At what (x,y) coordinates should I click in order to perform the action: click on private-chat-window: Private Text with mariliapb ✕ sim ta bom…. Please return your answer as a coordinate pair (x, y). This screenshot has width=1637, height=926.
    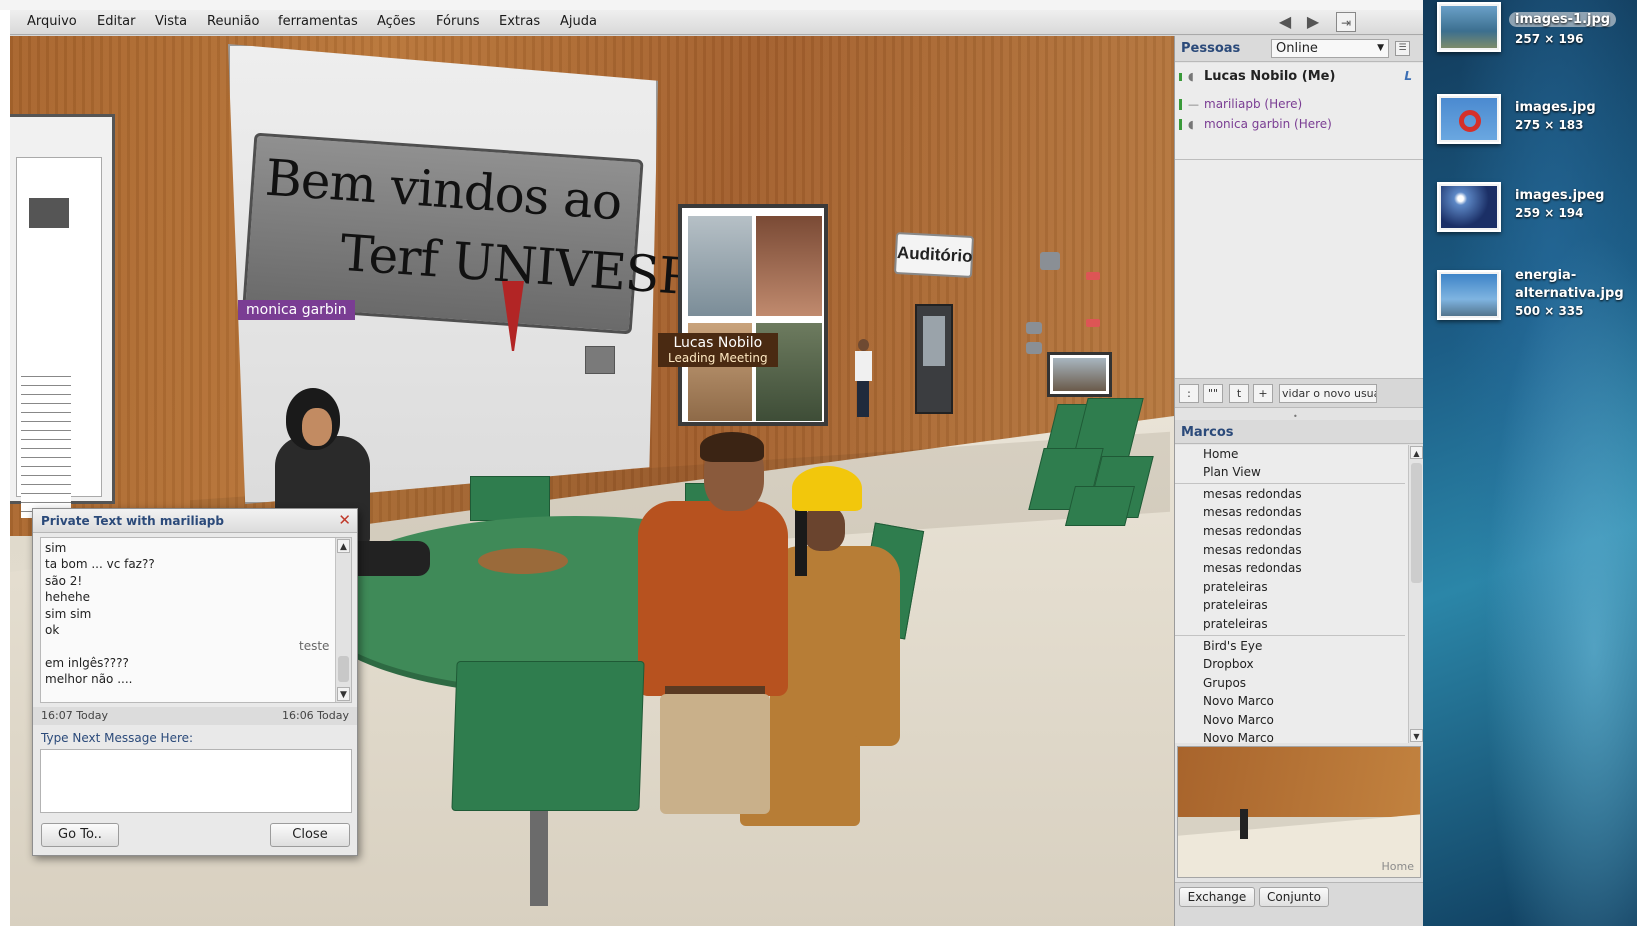
    Looking at the image, I should click on (195, 682).